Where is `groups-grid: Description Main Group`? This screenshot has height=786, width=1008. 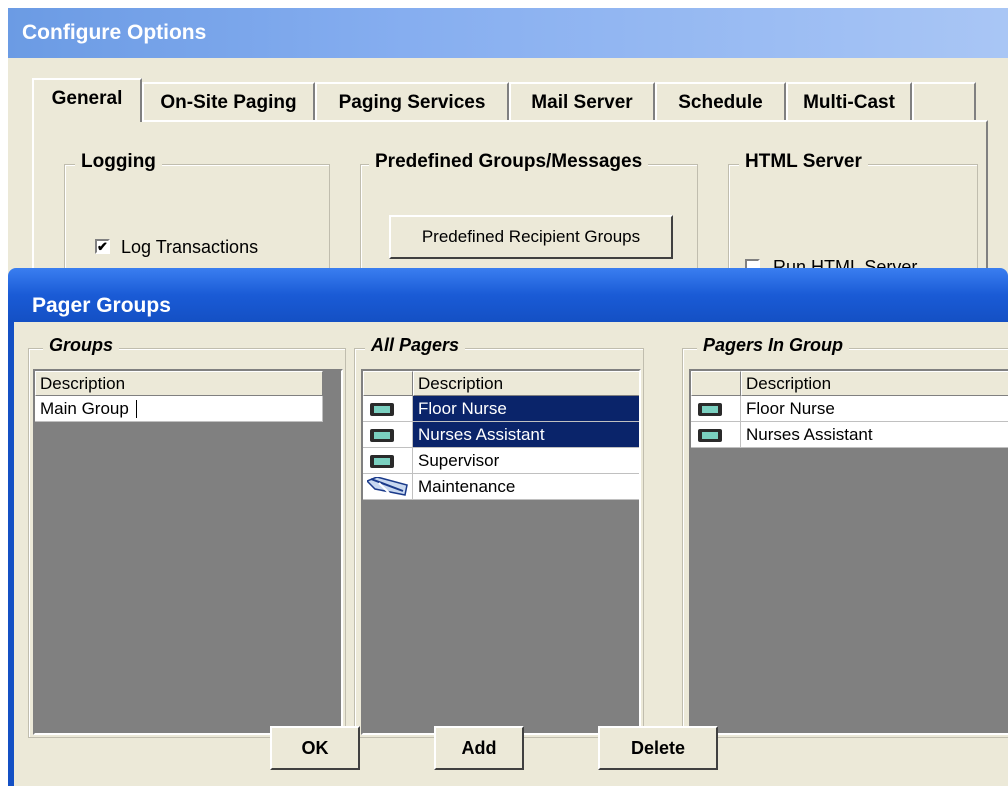 groups-grid: Description Main Group is located at coordinates (188, 552).